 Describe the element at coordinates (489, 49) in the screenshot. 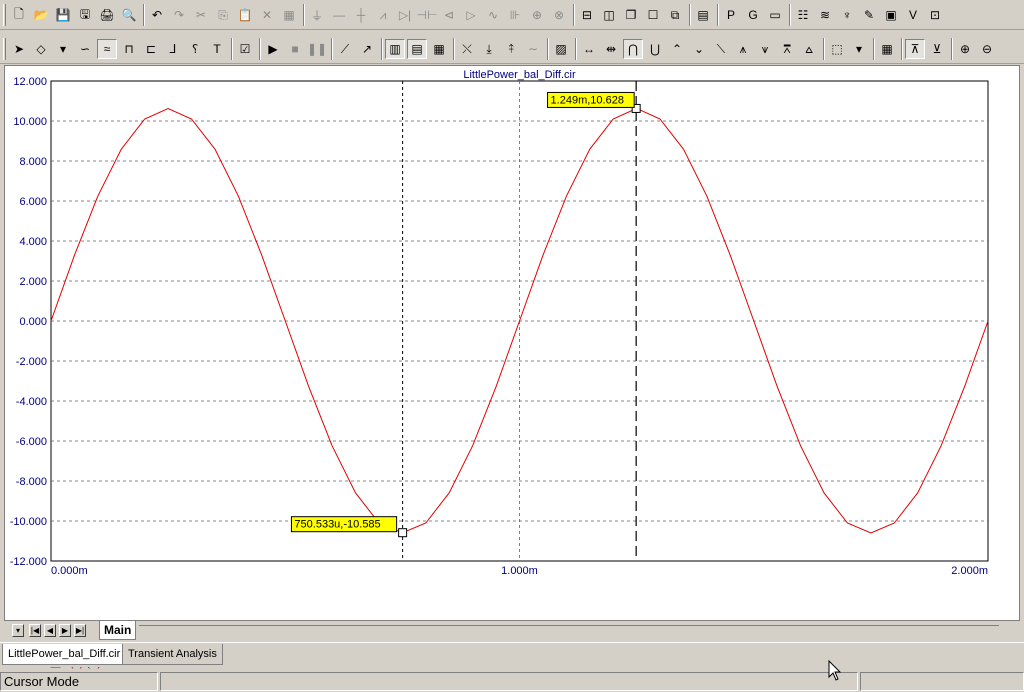

I see `cursor-peak-icon: ⤓` at that location.